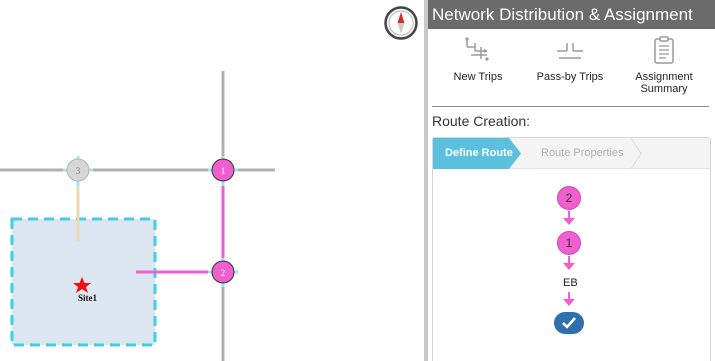 The image size is (715, 361). I want to click on assignment-summary-button: Assignment Summary, so click(664, 62).